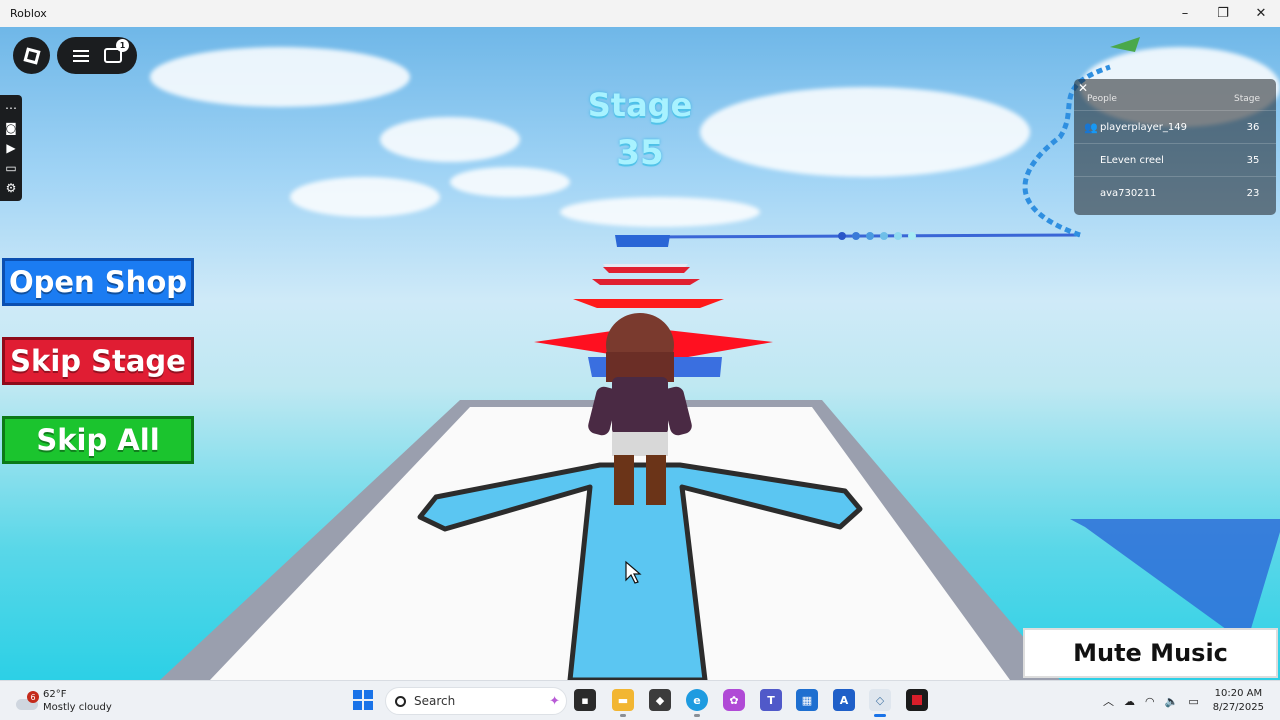  What do you see at coordinates (880, 703) in the screenshot?
I see `roblox-app-icon: ◇` at bounding box center [880, 703].